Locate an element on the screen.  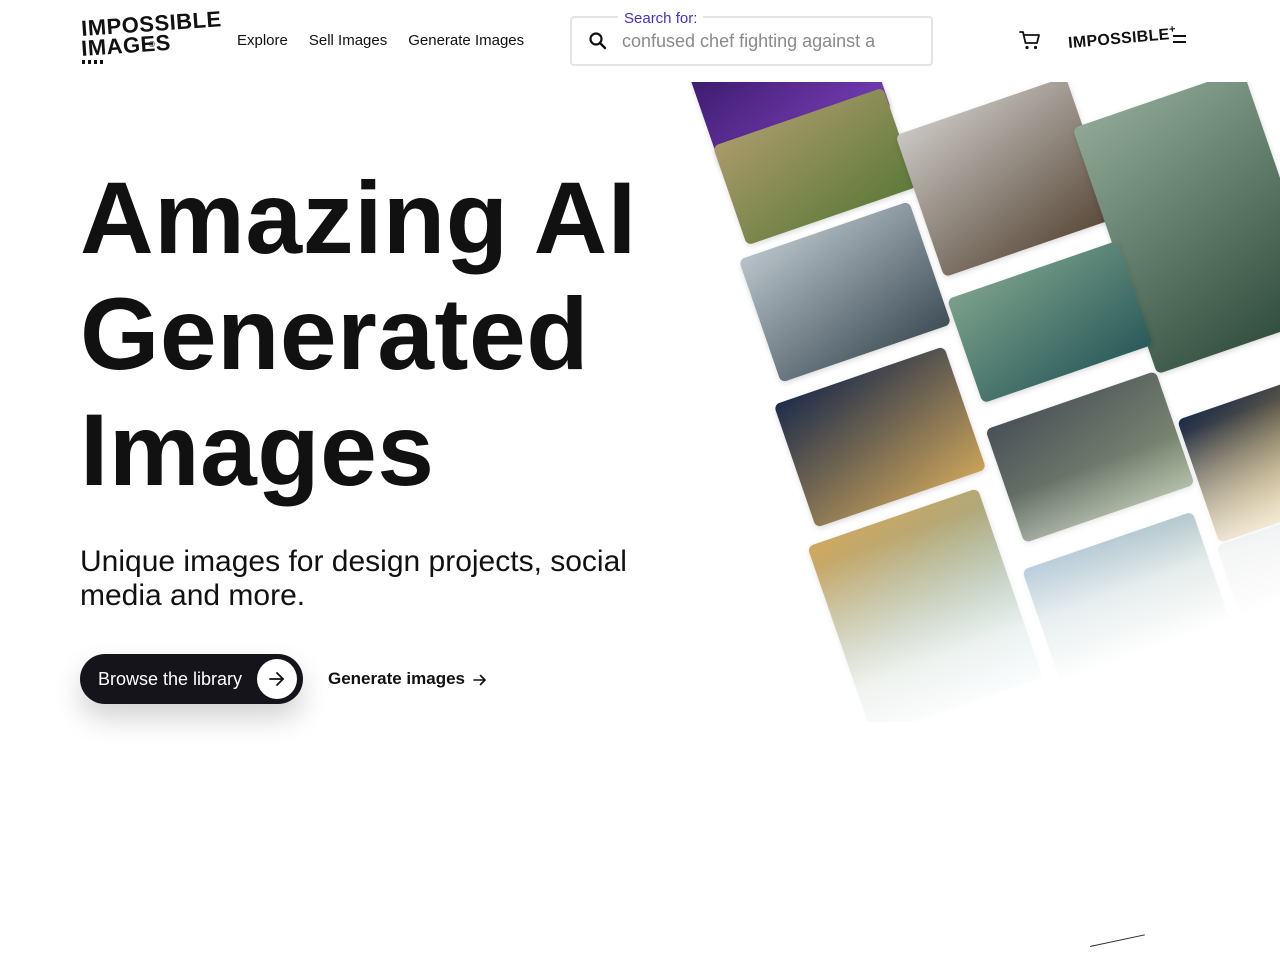
logo-text-line2: IMAGES is located at coordinates (126, 45).